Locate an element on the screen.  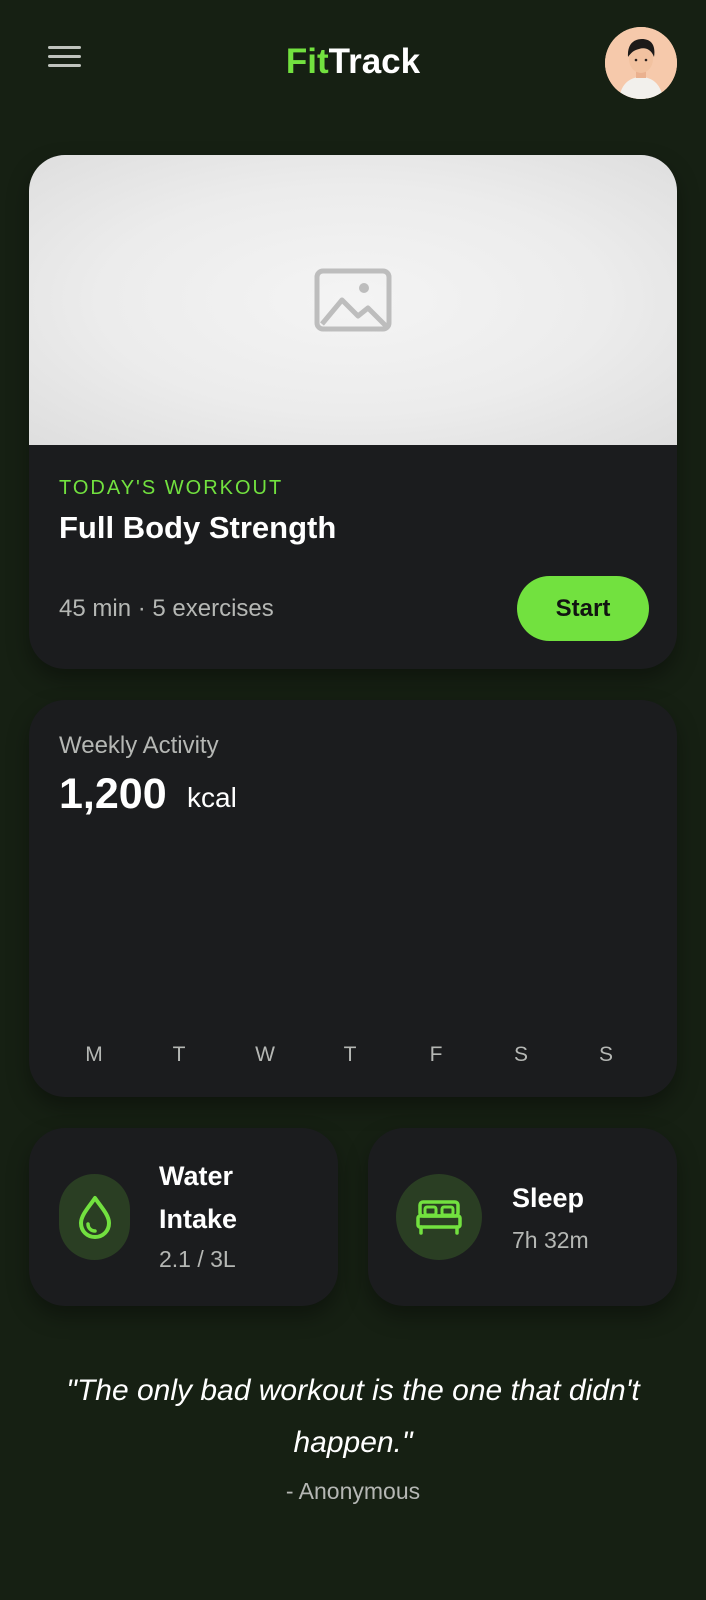
water-intake-card: Water Intake 2.1 / 3L is located at coordinates (183, 1217).